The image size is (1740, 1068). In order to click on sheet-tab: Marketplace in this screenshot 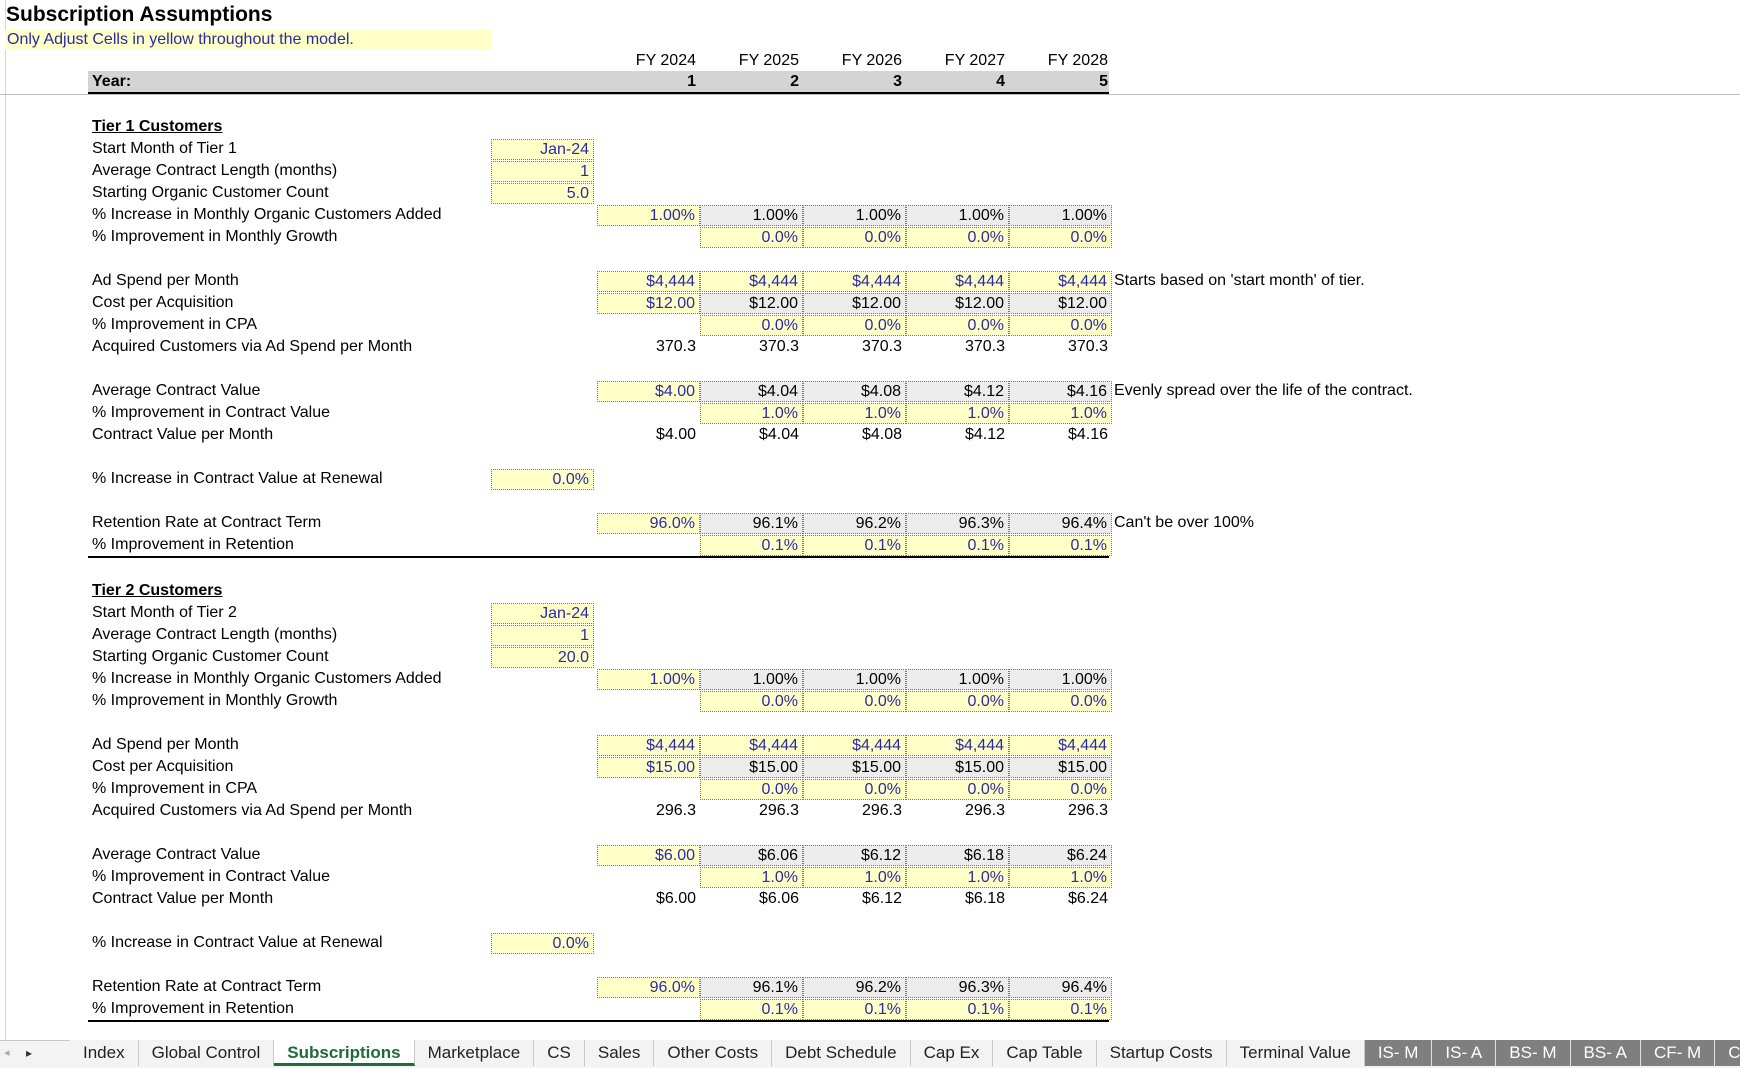, I will do `click(474, 1053)`.